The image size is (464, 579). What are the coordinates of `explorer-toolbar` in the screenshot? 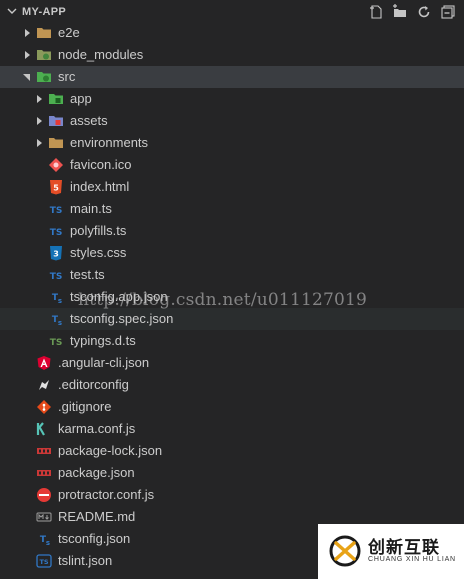 It's located at (412, 12).